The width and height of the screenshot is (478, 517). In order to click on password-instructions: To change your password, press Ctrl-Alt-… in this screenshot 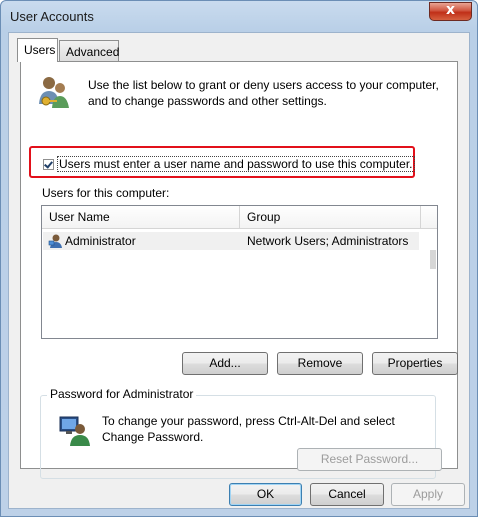, I will do `click(248, 429)`.